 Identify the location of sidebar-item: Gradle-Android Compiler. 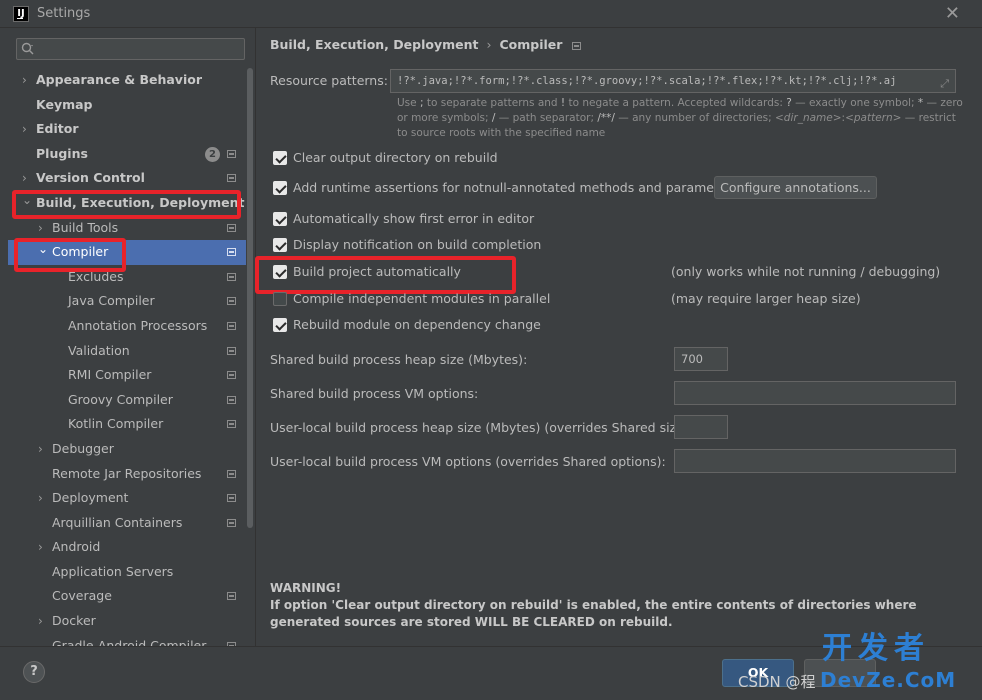
(127, 640).